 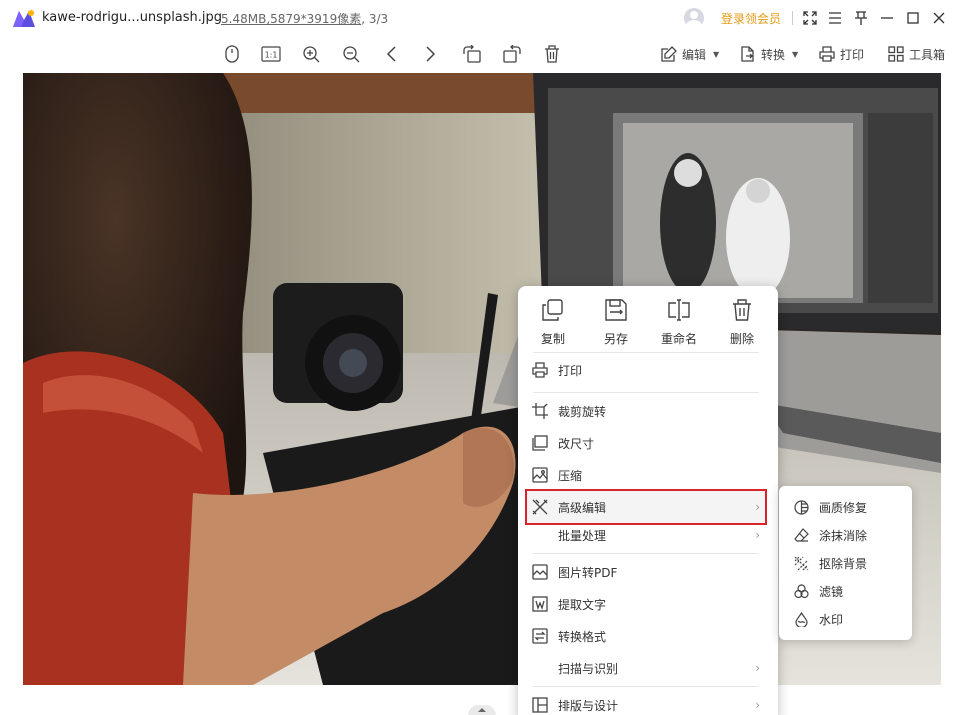 I want to click on ocr-icon, so click(x=540, y=604).